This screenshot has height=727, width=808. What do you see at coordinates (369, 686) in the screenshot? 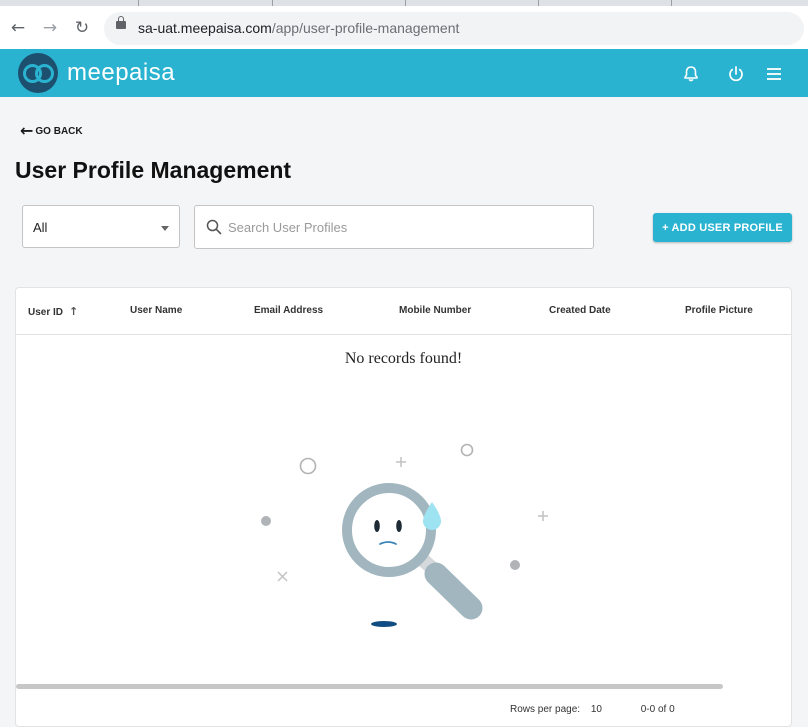
I see `horizontal-scrollbar` at bounding box center [369, 686].